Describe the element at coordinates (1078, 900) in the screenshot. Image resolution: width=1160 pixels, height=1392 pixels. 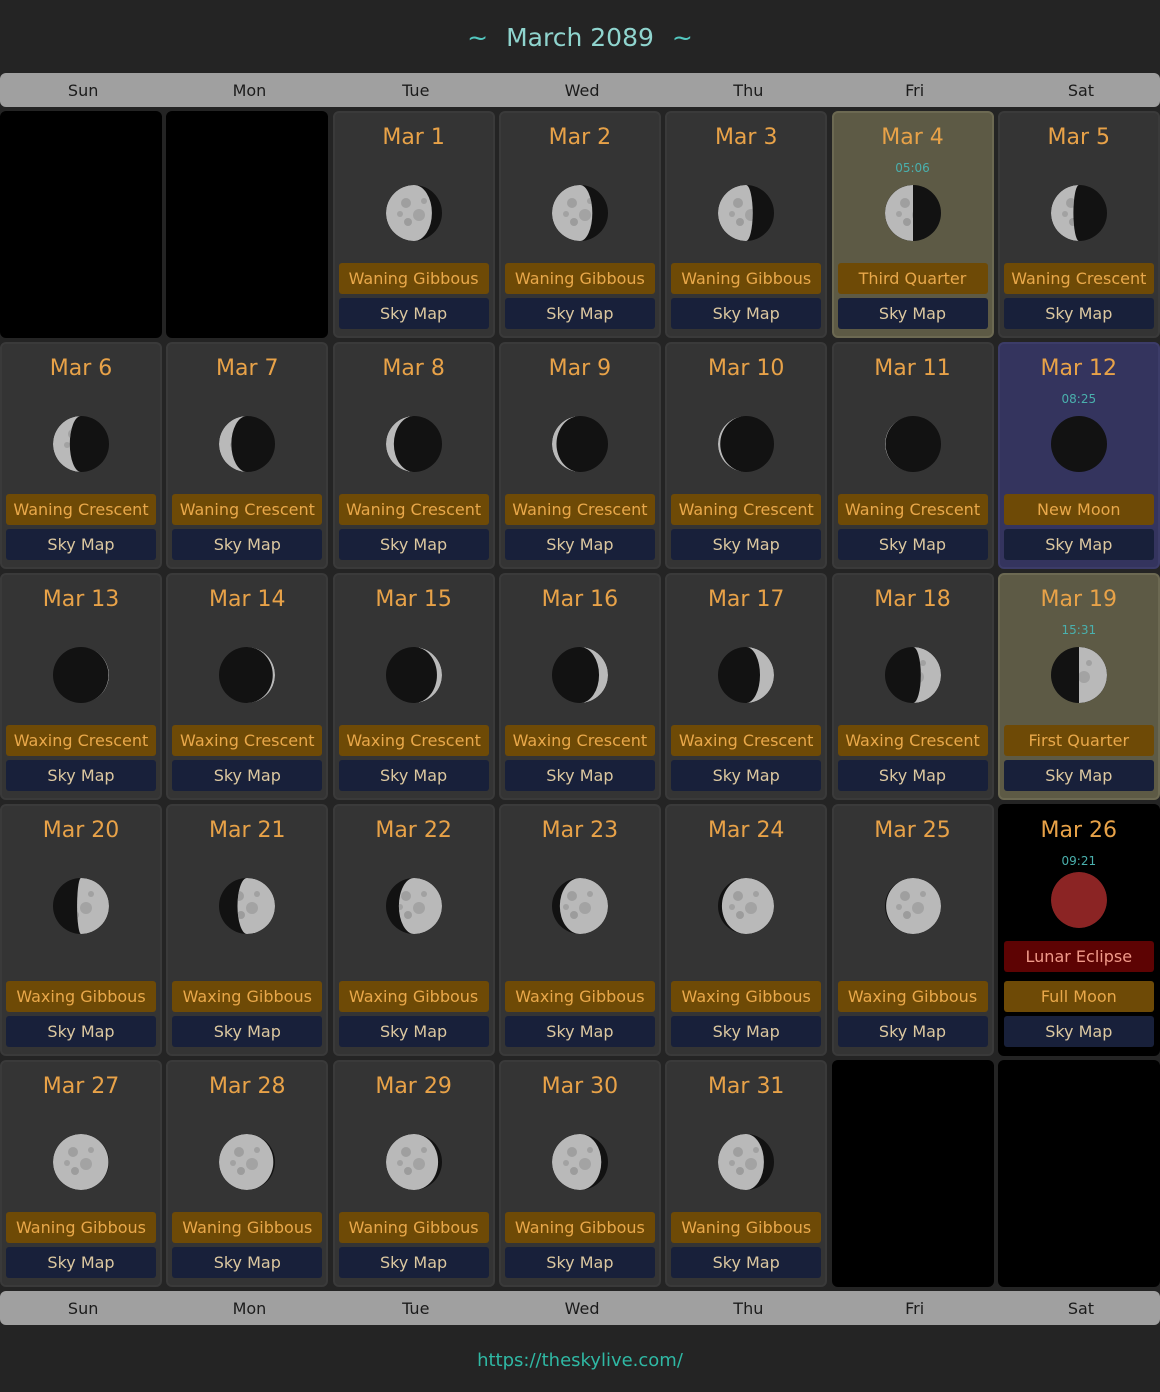
I see `eclipsed-moon-icon` at that location.